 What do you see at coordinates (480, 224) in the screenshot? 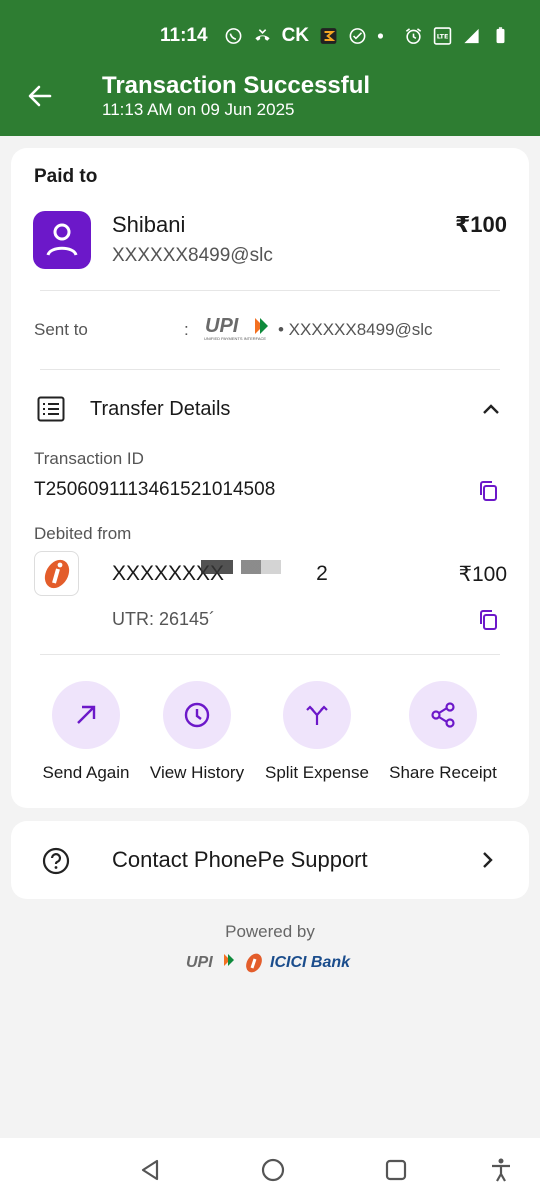
I see `paid-amount: ₹100` at bounding box center [480, 224].